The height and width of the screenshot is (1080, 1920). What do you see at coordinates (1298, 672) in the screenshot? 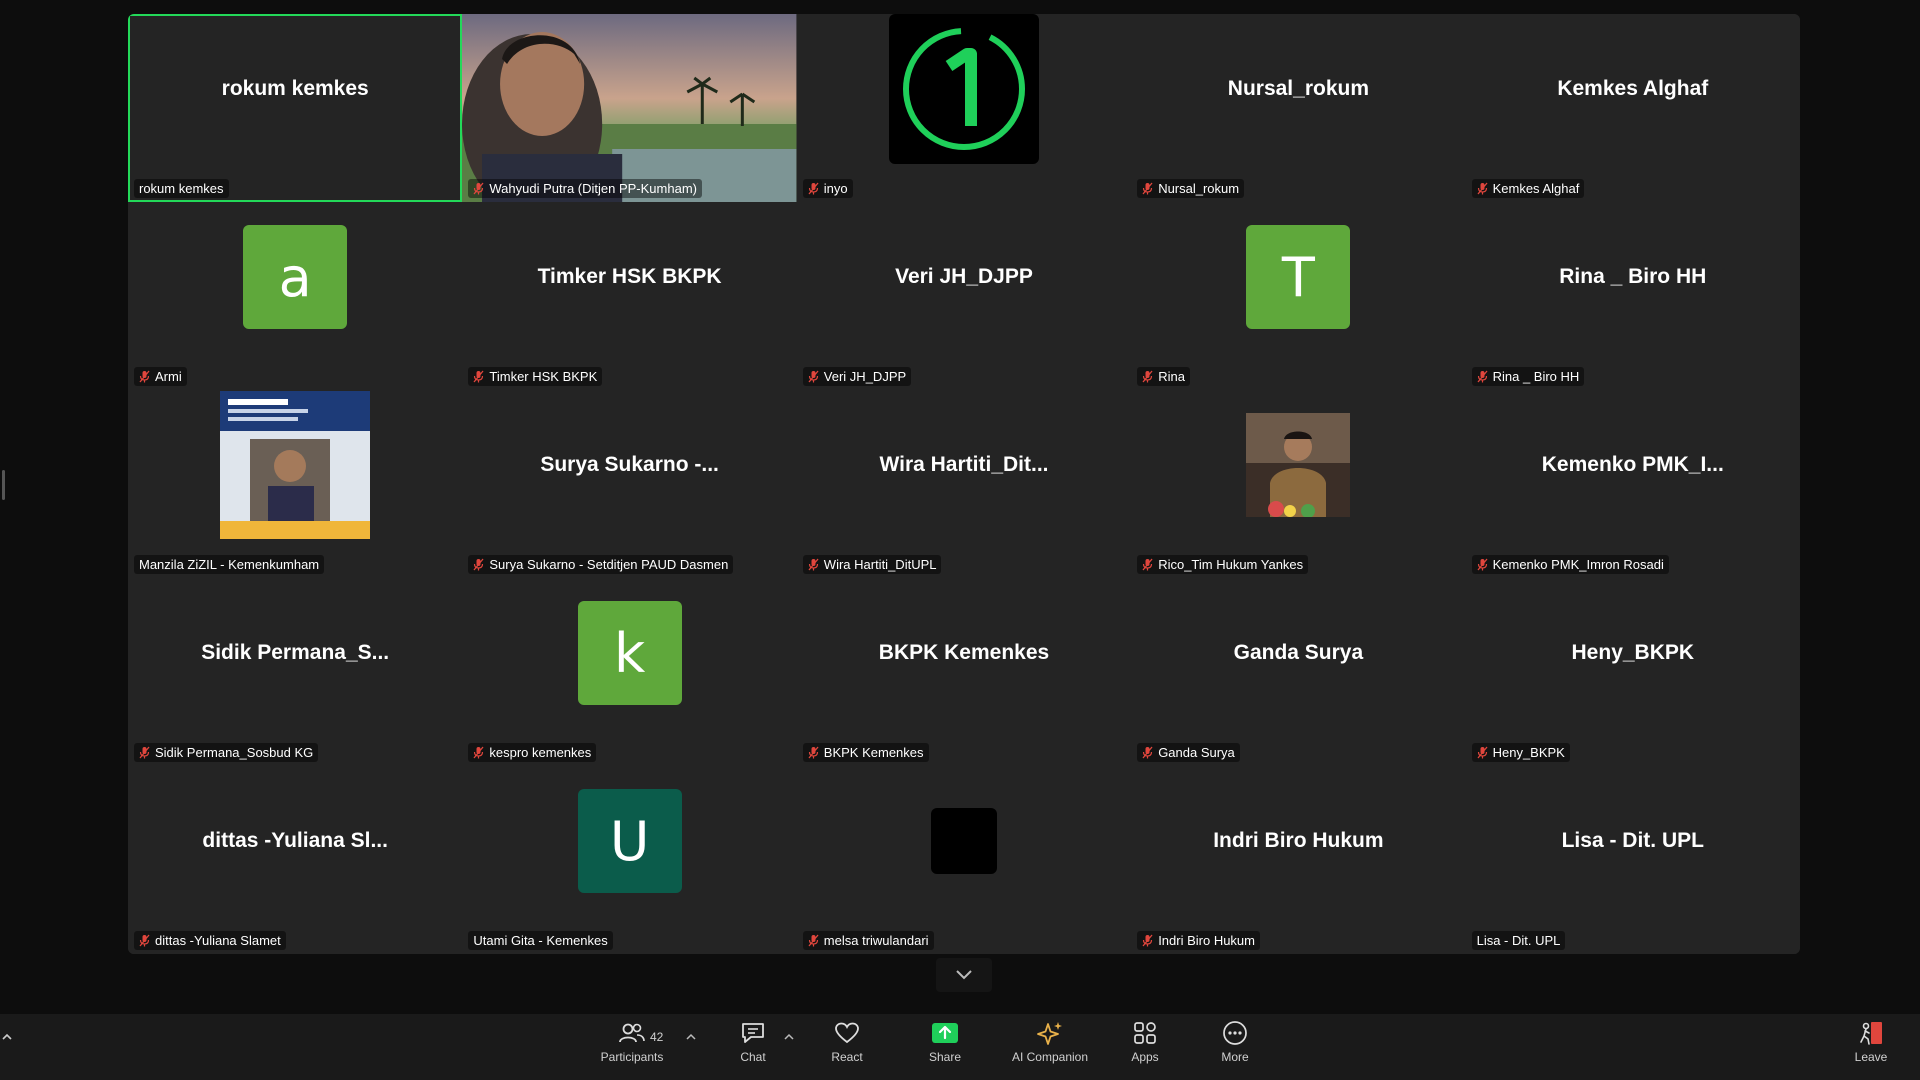
I see `participant-tile: Ganda Surya Ganda Surya` at bounding box center [1298, 672].